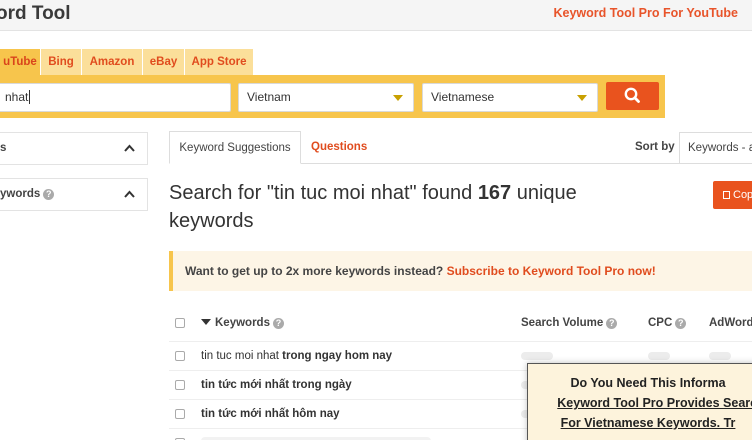 The height and width of the screenshot is (440, 752). What do you see at coordinates (339, 147) in the screenshot?
I see `tab-questions: Questions` at bounding box center [339, 147].